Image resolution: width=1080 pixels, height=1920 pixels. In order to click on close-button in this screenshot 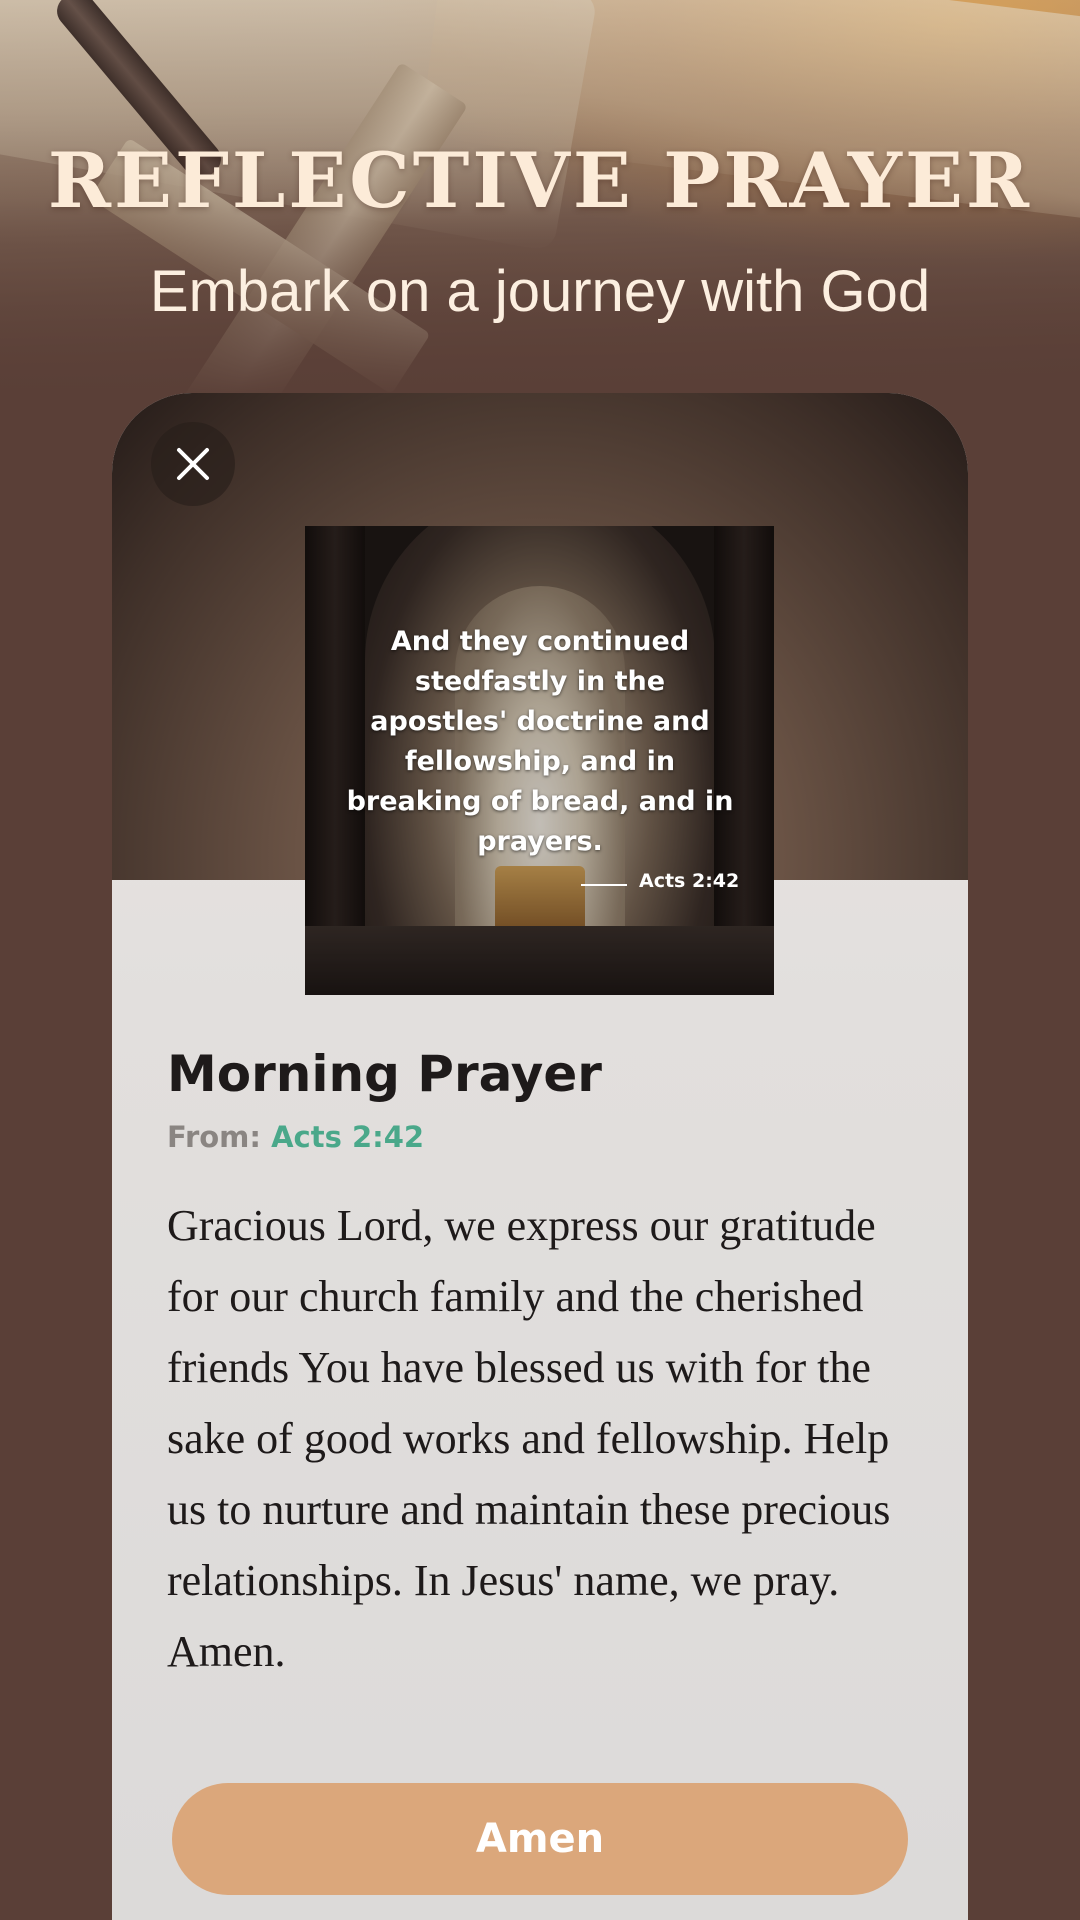, I will do `click(193, 464)`.